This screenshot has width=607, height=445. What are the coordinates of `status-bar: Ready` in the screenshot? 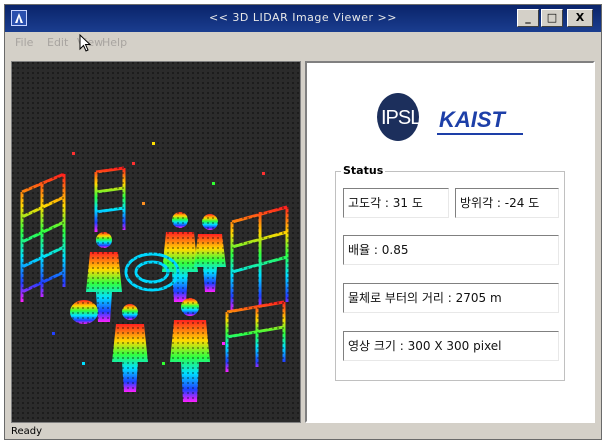 It's located at (27, 431).